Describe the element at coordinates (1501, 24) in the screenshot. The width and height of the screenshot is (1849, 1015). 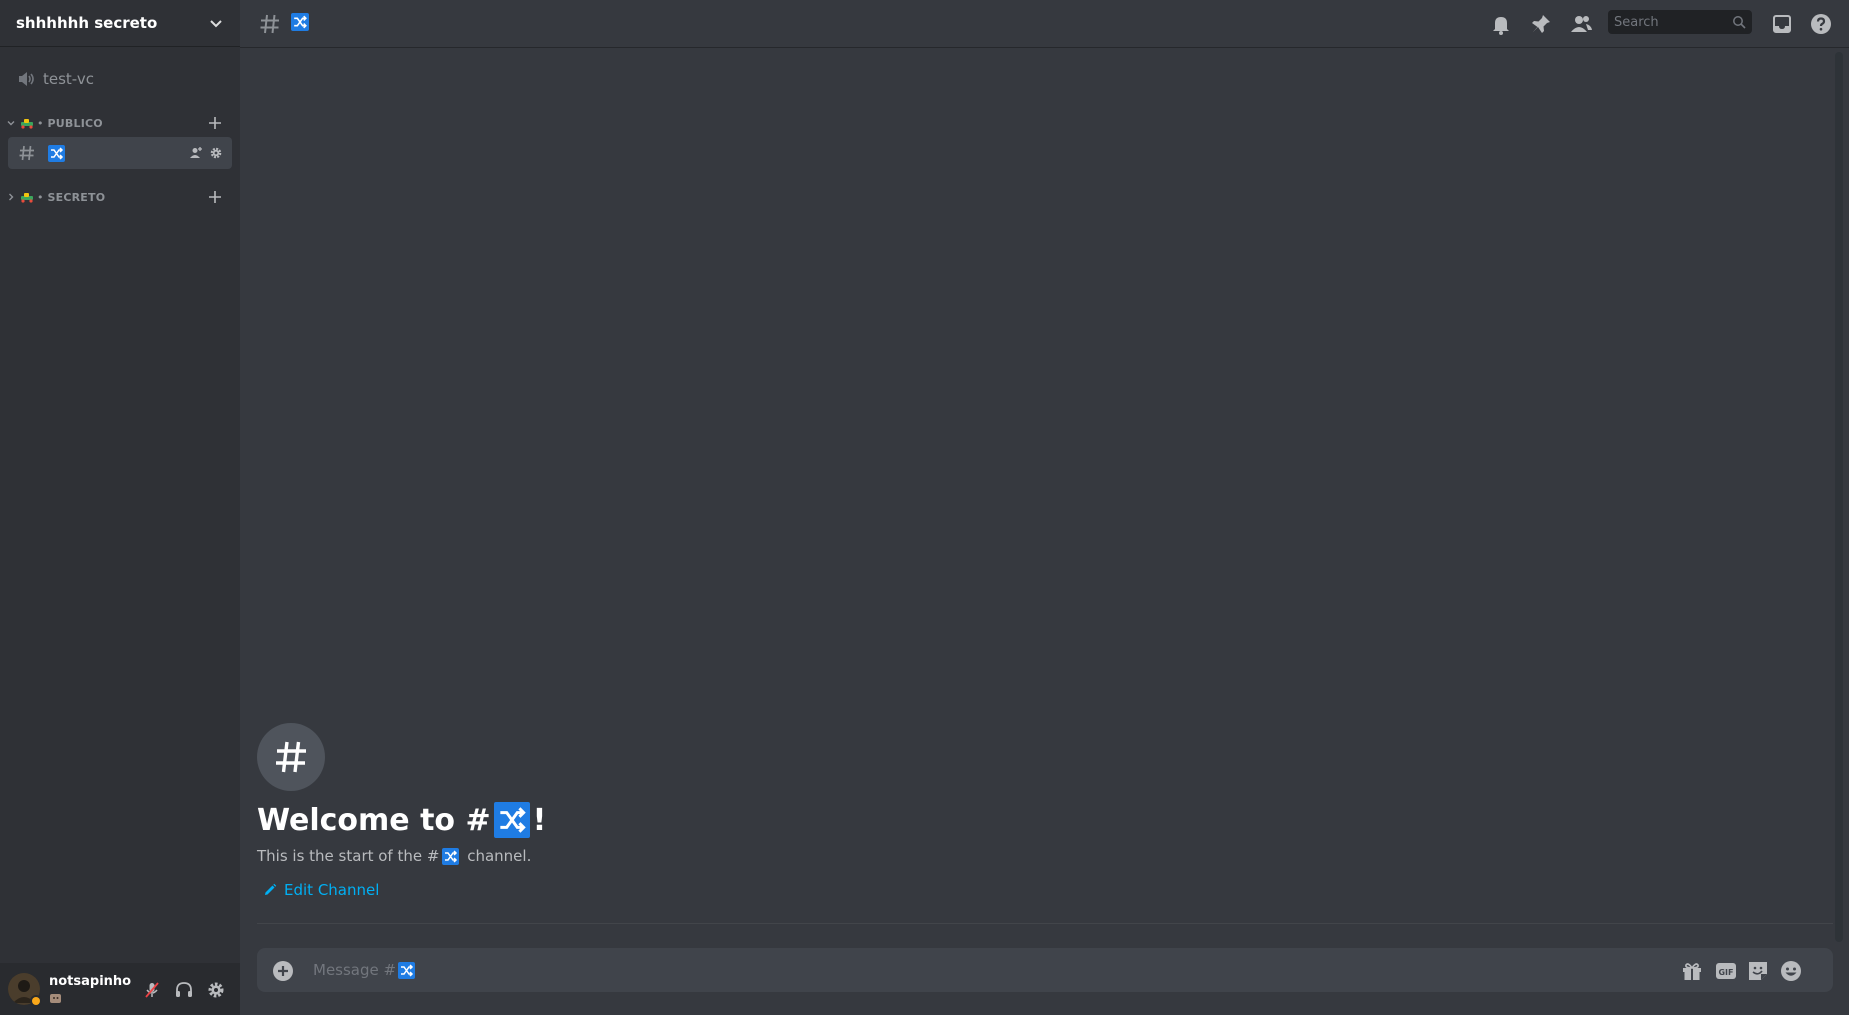
I see `bell-icon` at that location.